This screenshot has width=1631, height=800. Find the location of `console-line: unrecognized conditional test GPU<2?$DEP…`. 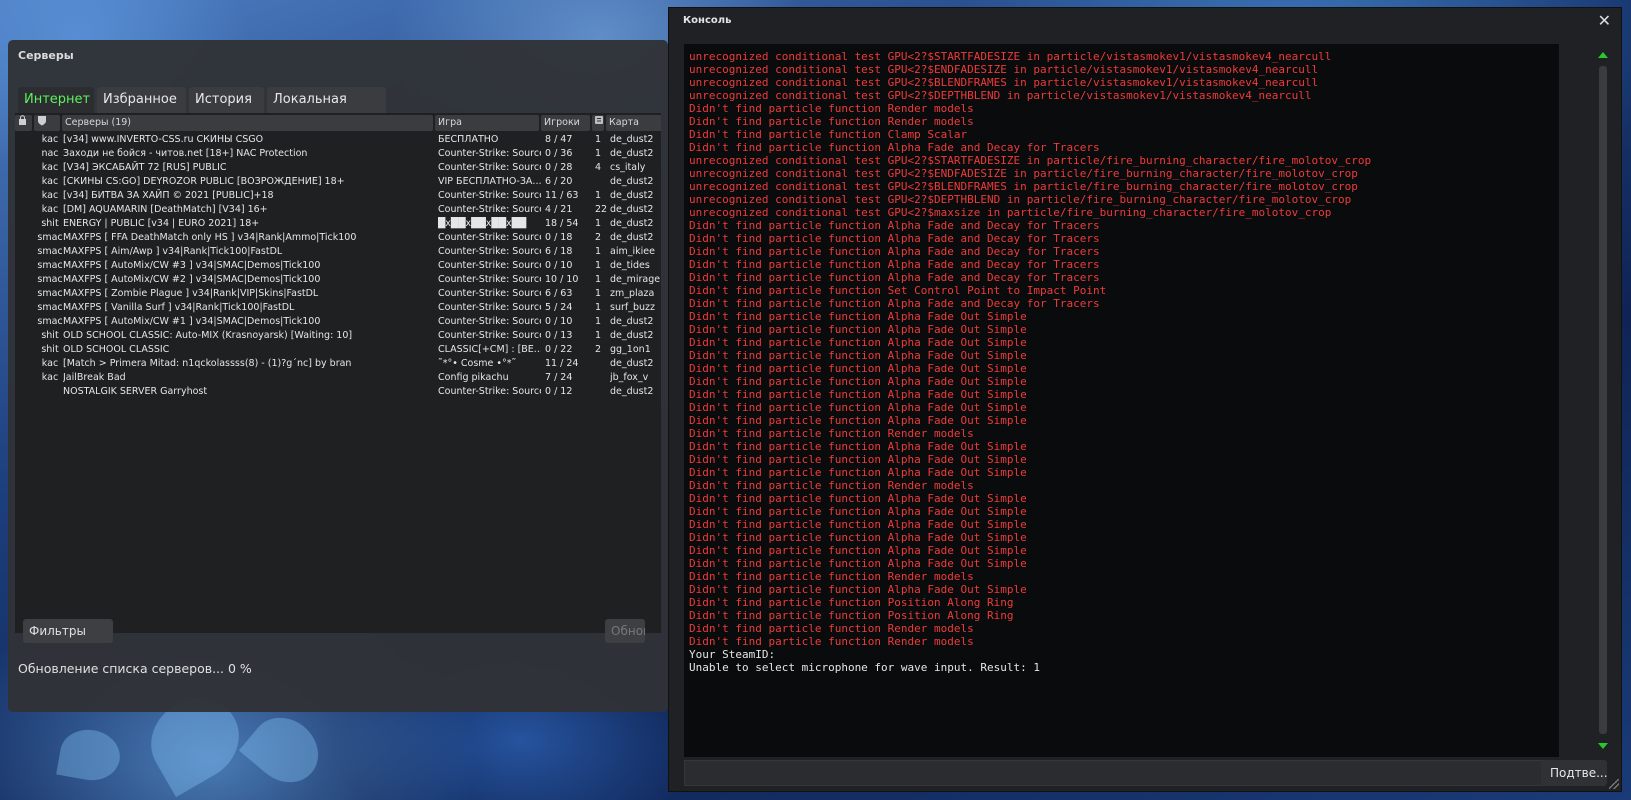

console-line: unrecognized conditional test GPU<2?$DEP… is located at coordinates (1030, 199).